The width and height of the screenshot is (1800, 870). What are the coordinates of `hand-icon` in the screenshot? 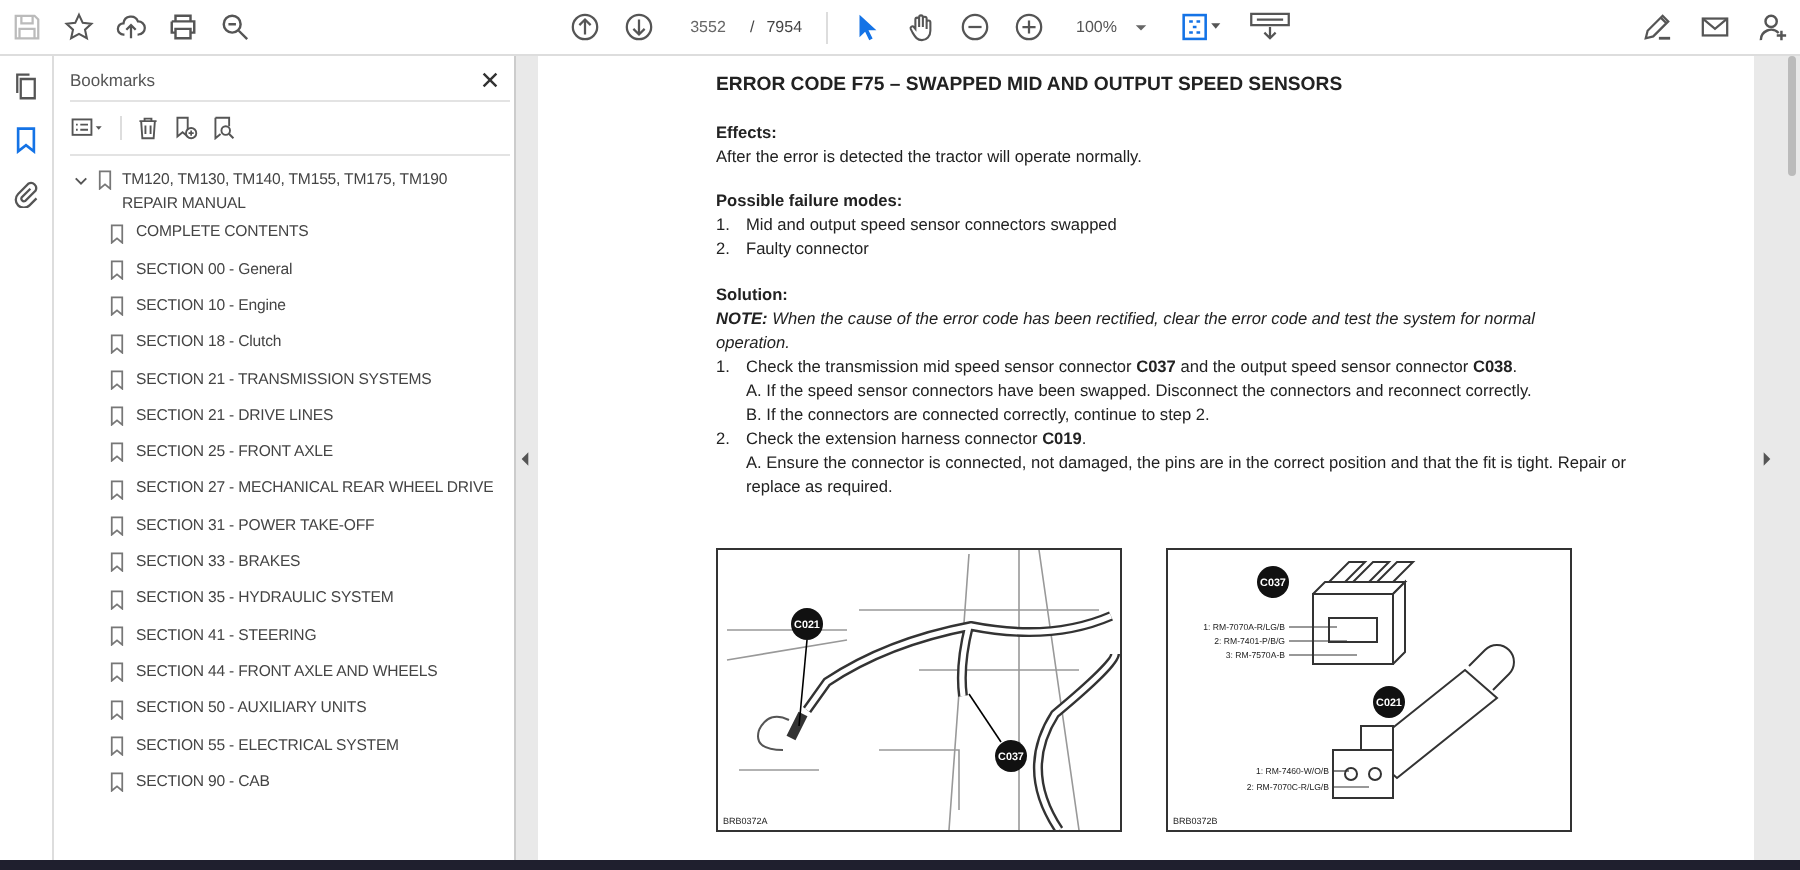 It's located at (921, 27).